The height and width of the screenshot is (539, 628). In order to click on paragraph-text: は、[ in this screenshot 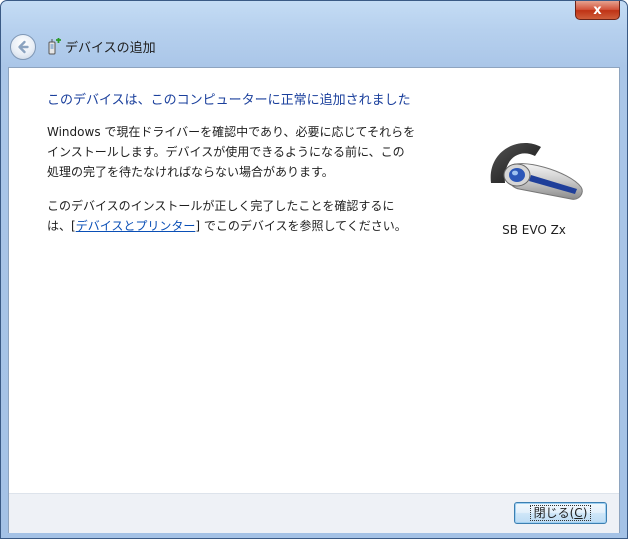, I will do `click(61, 226)`.